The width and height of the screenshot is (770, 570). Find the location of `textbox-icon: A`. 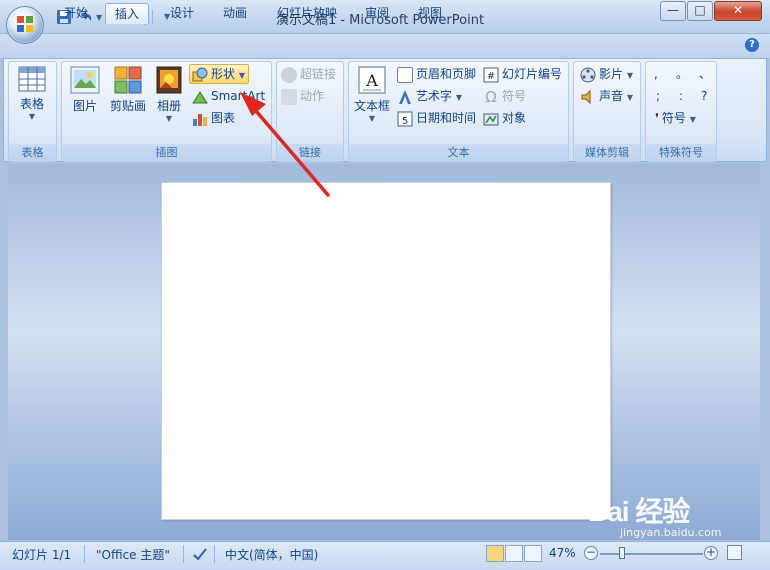

textbox-icon: A is located at coordinates (372, 80).